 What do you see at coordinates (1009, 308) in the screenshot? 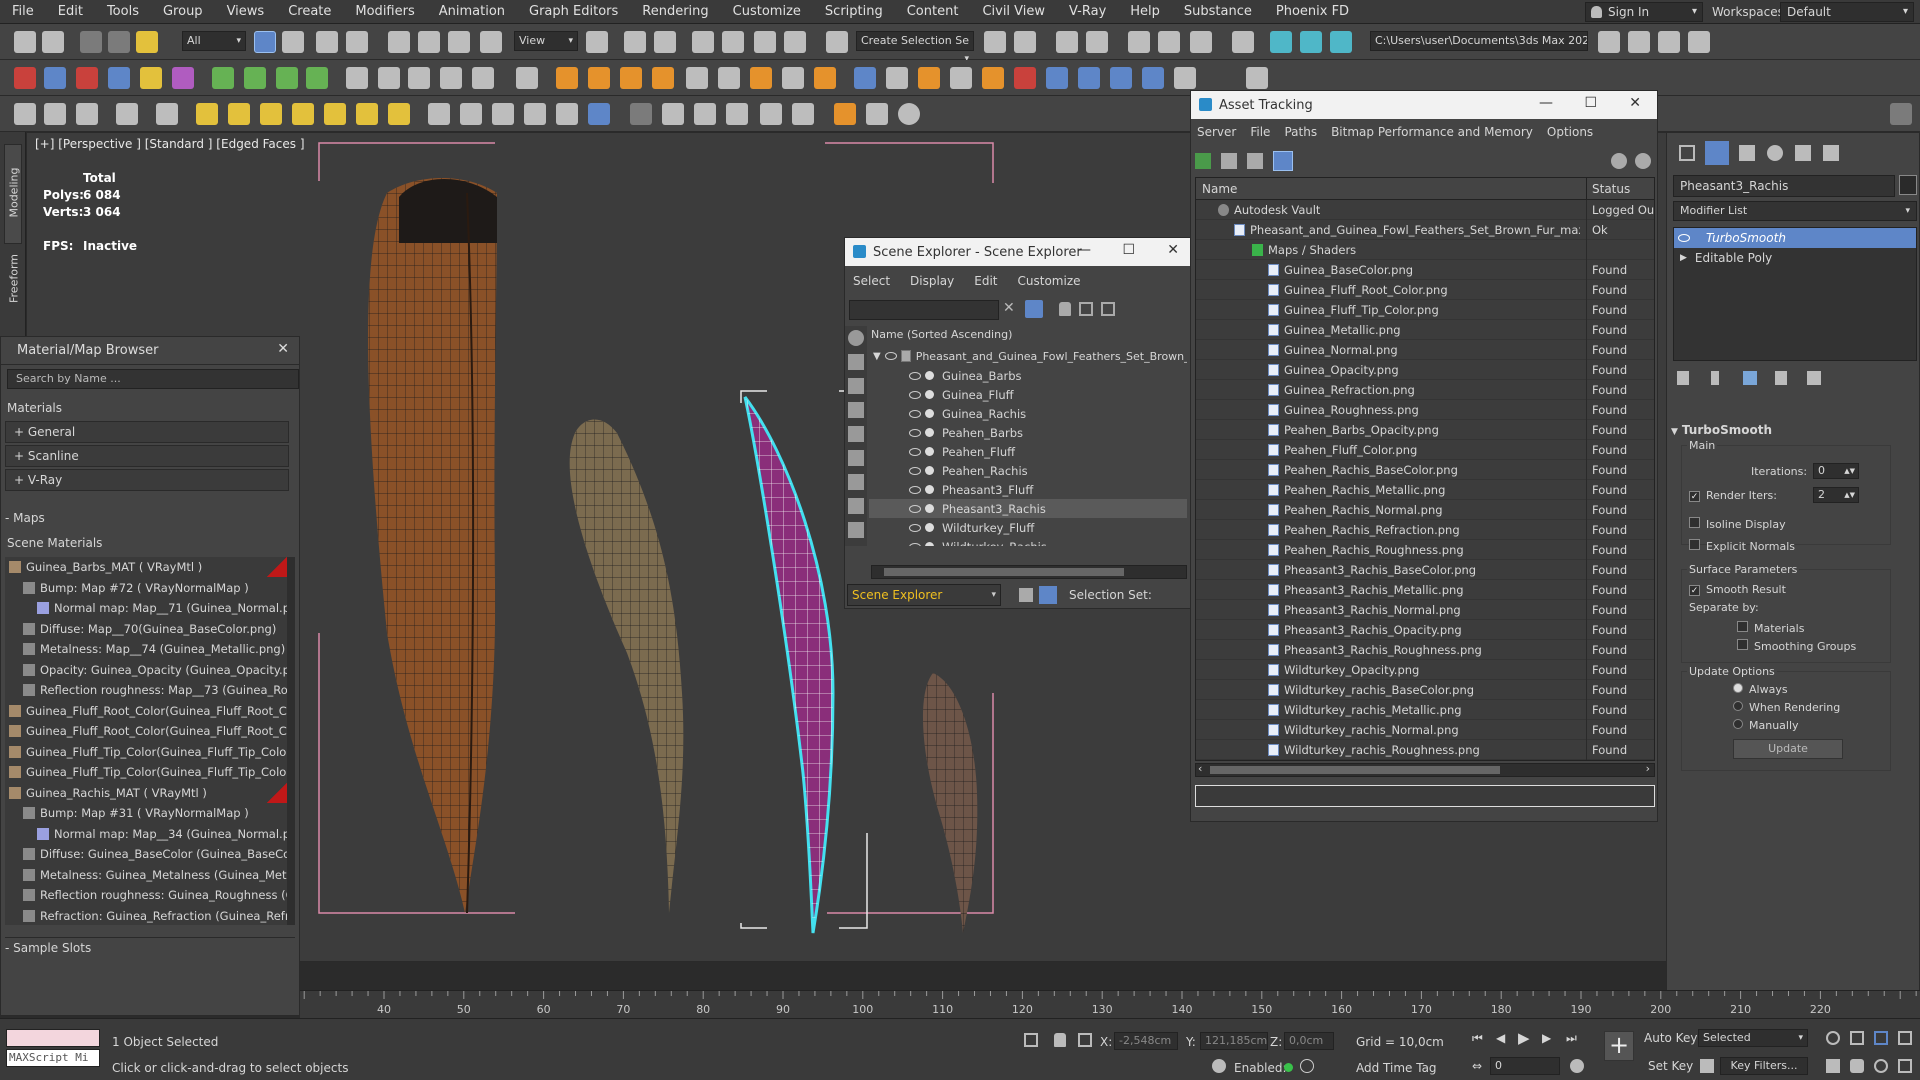
I see `clear-search-icon: ✕` at bounding box center [1009, 308].